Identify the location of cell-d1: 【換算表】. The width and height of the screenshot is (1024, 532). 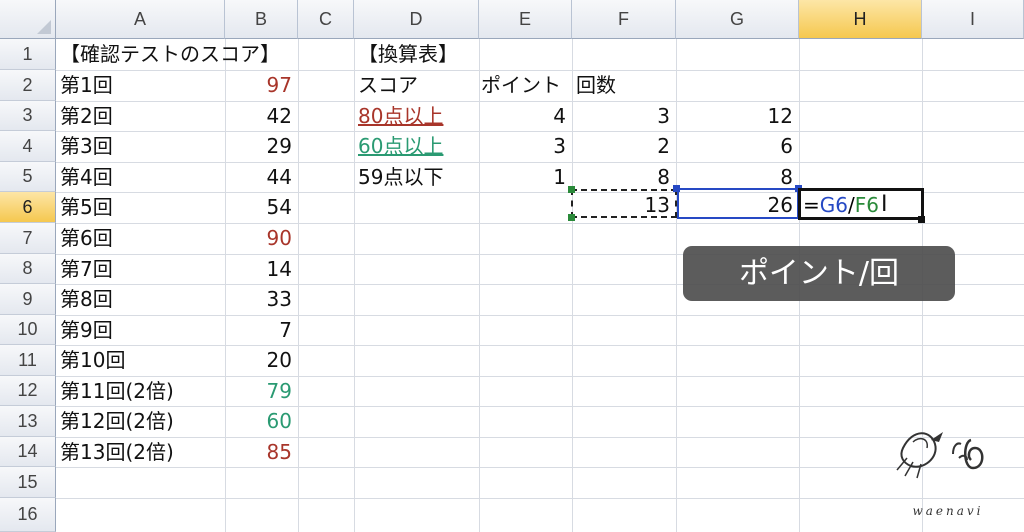
(454, 54).